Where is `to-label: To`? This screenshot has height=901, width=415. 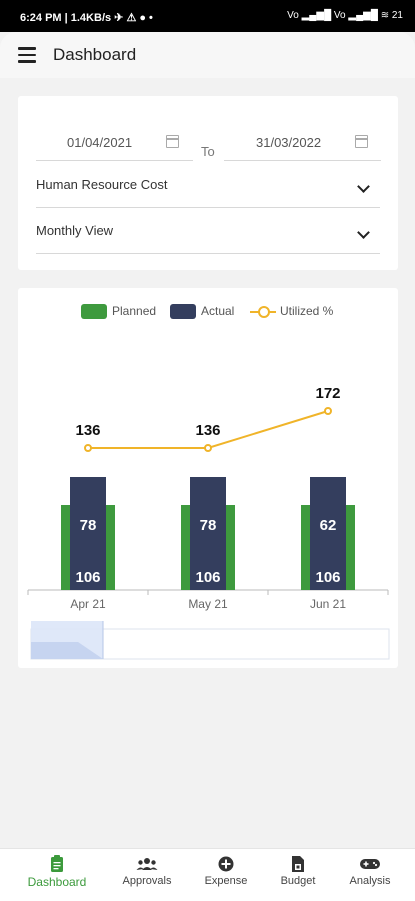
to-label: To is located at coordinates (208, 151).